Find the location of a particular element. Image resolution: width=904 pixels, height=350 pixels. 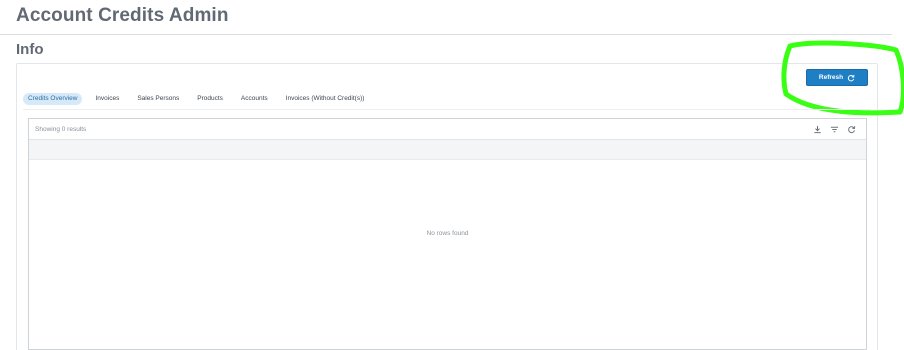

tab-sales-persons: Sales Persons is located at coordinates (158, 99).